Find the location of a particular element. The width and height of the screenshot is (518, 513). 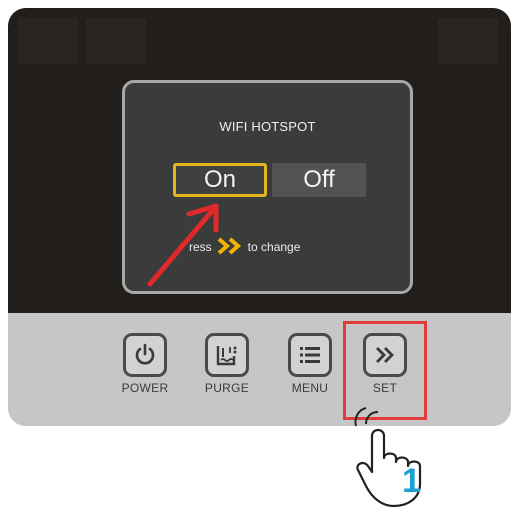

pointing-hand-icon: 1 is located at coordinates (388, 457).